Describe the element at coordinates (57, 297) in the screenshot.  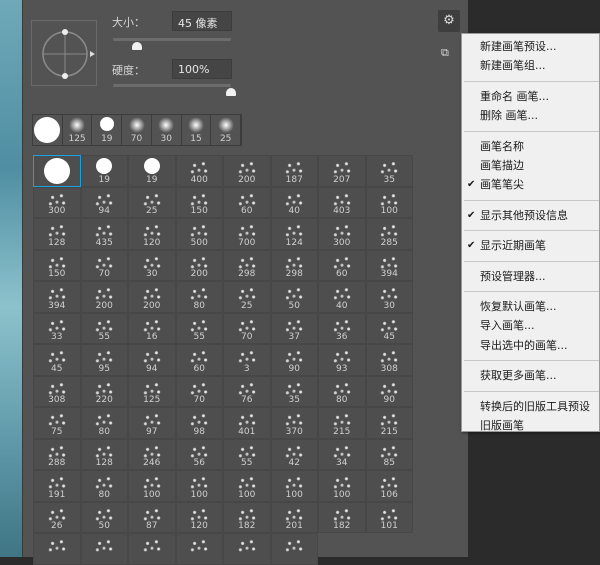
I see `brush-preset: 394` at that location.